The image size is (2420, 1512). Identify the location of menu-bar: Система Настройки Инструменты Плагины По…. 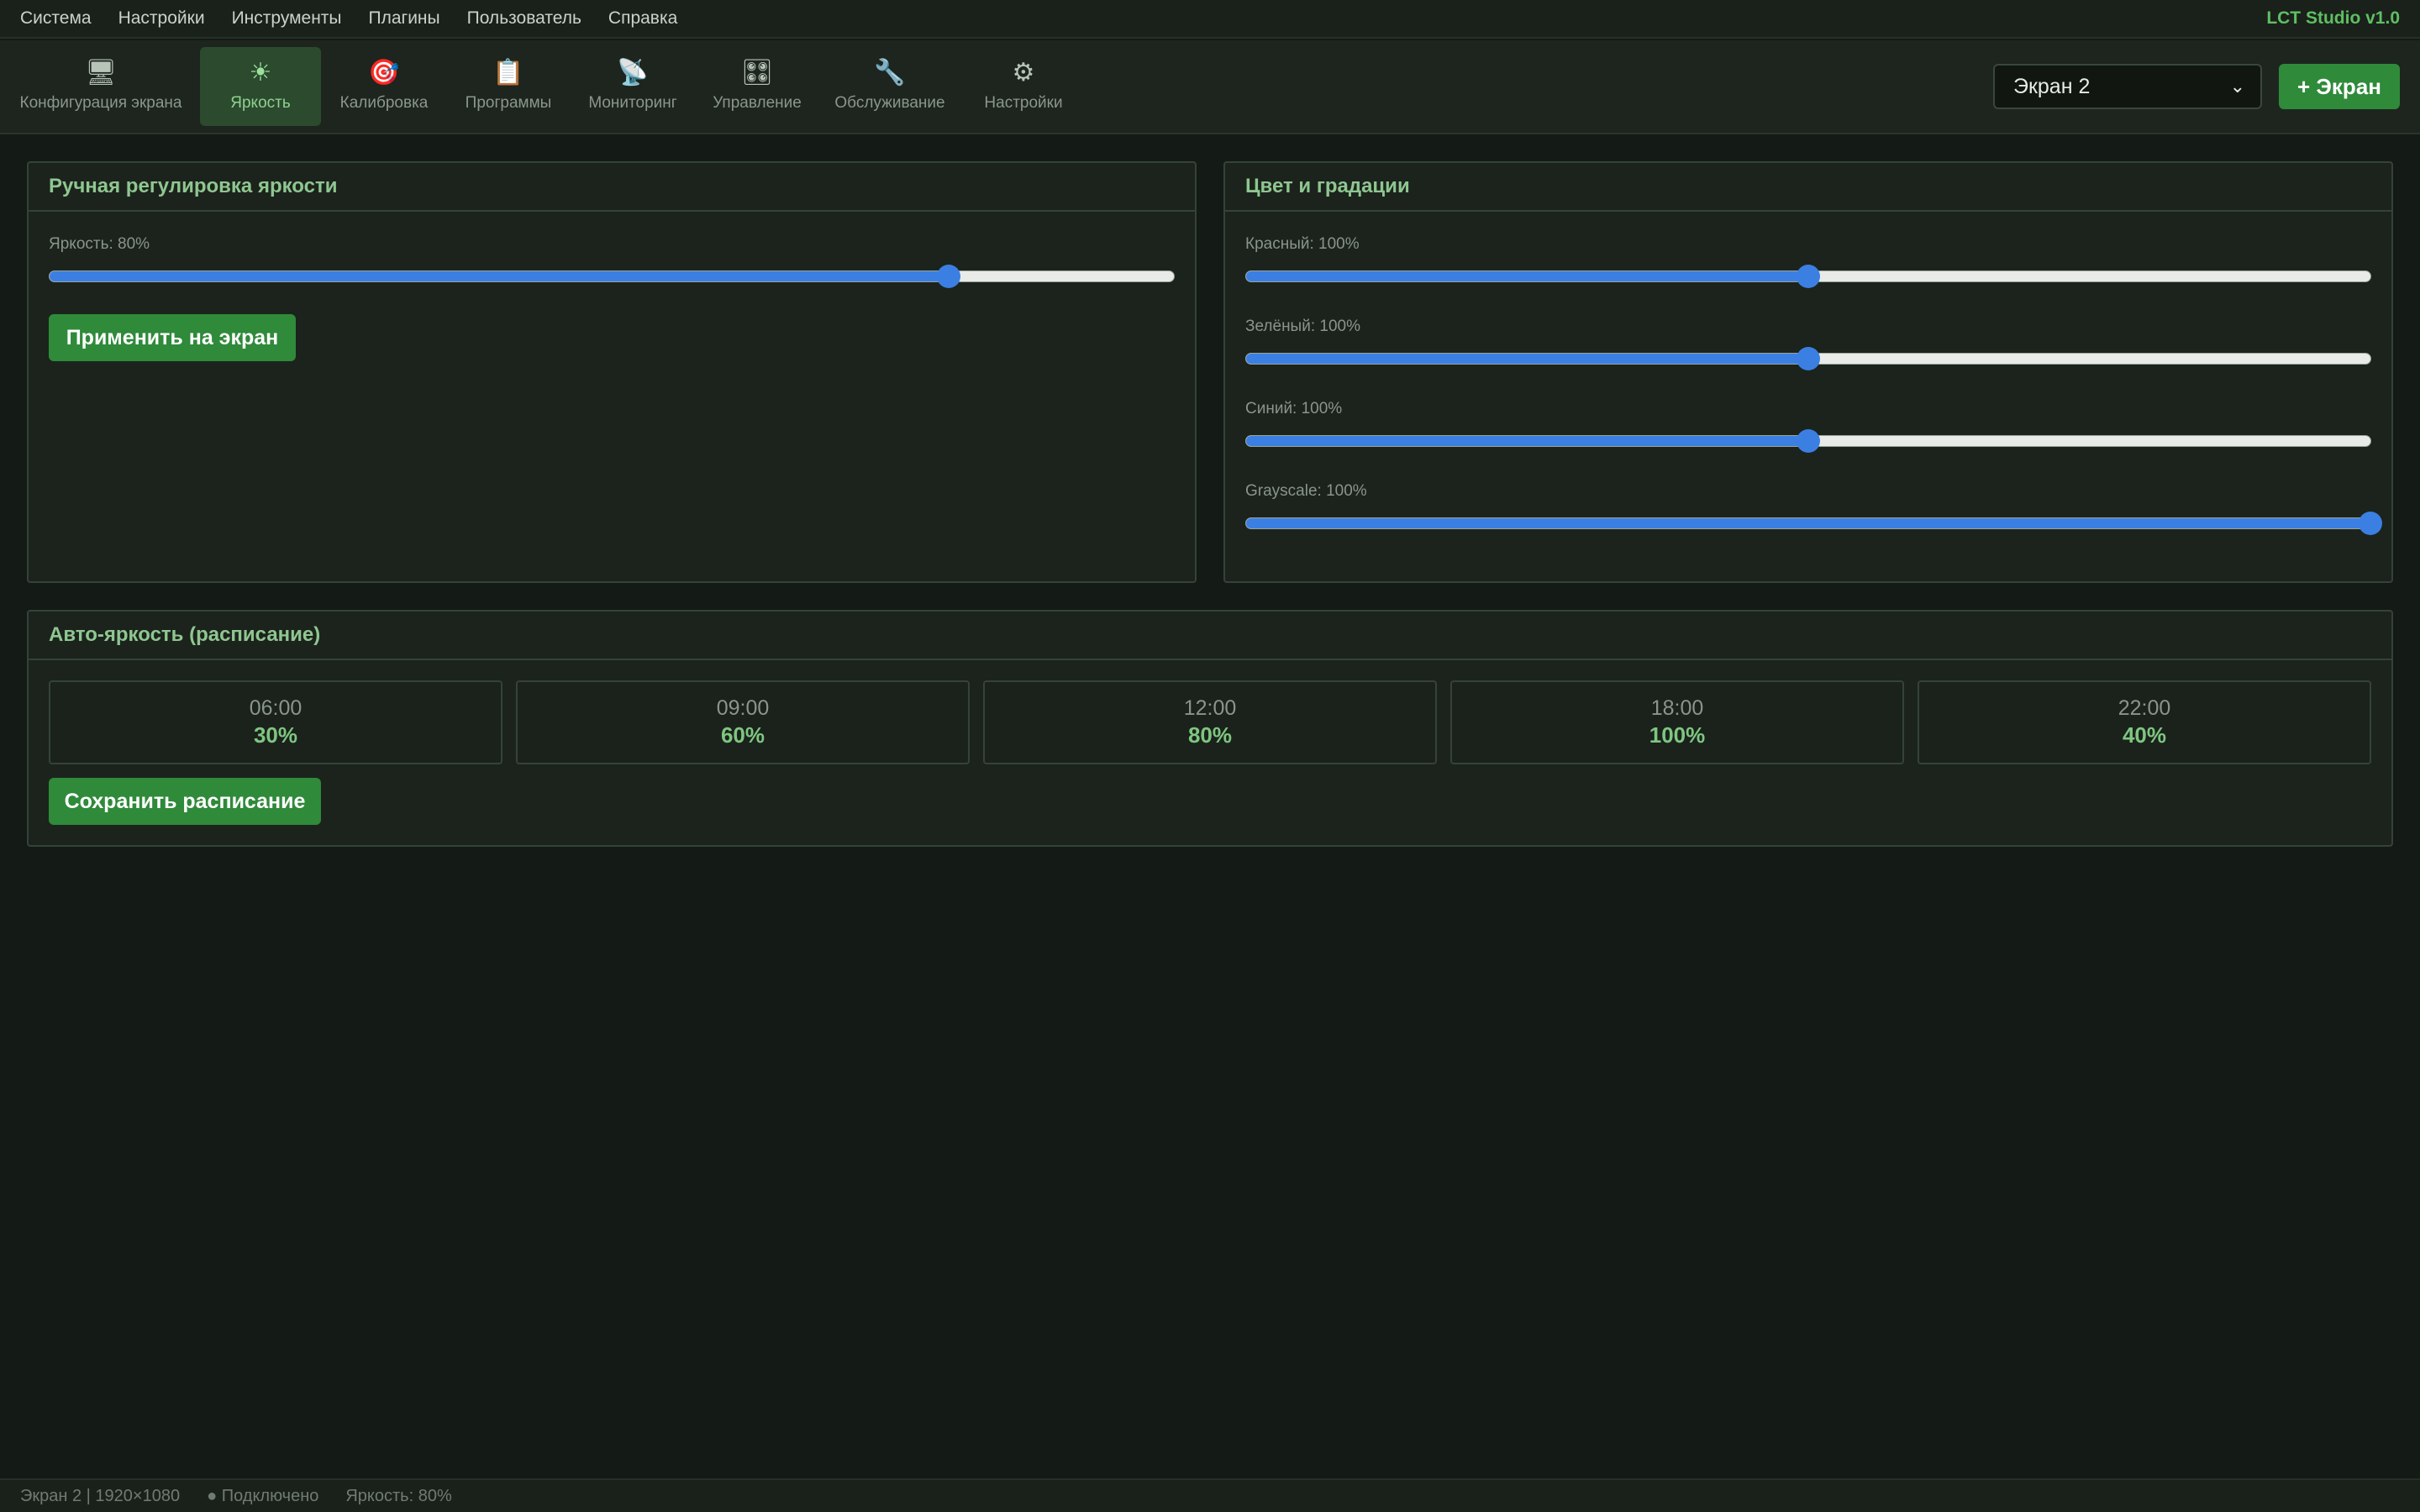
(1210, 19).